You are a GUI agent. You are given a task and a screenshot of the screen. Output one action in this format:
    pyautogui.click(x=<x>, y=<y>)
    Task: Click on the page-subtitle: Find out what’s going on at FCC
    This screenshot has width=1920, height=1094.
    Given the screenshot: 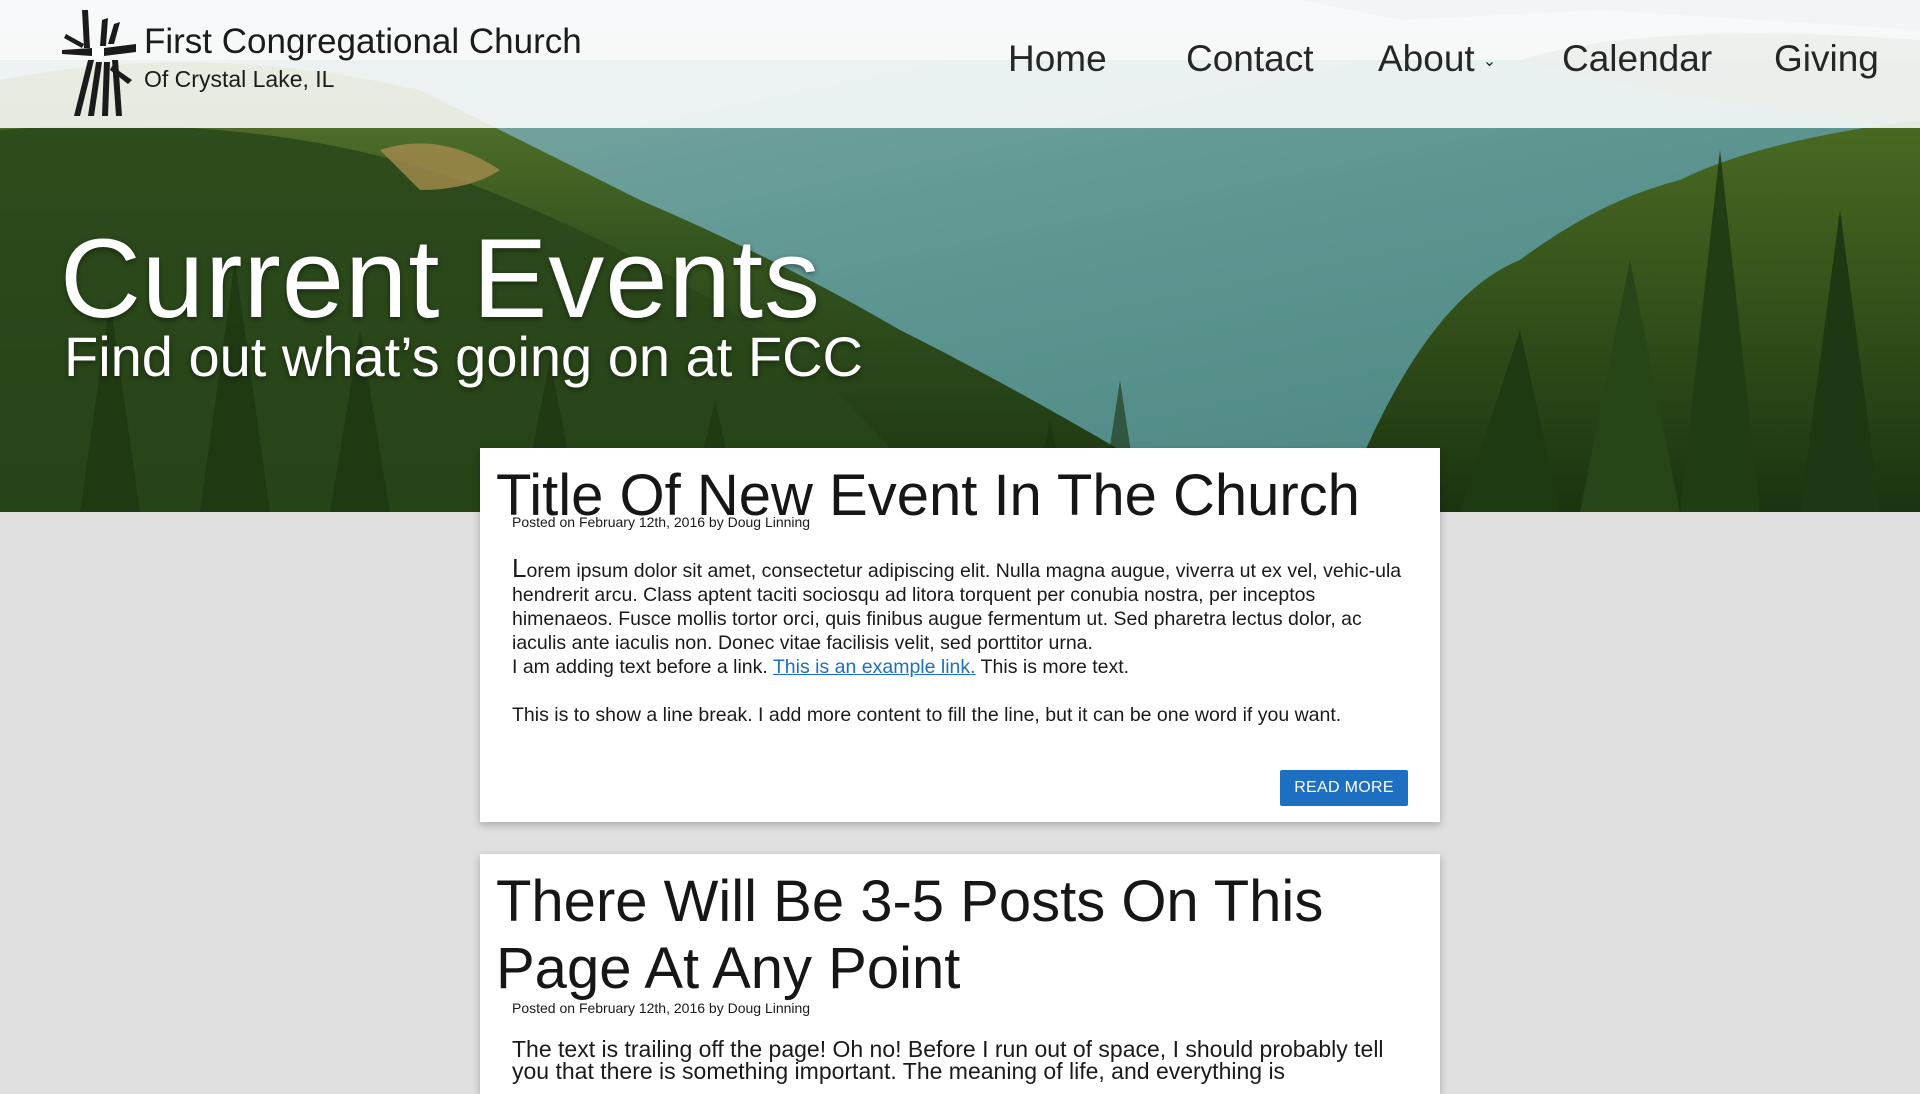 What is the action you would take?
    pyautogui.click(x=463, y=356)
    